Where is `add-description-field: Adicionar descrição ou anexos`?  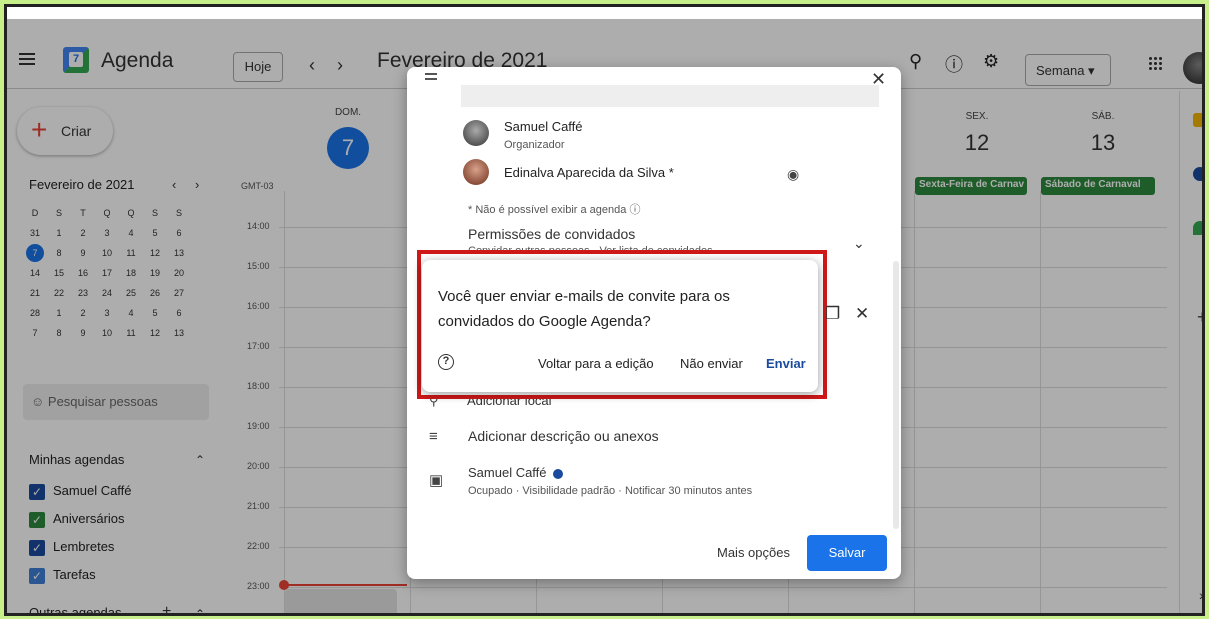
add-description-field: Adicionar descrição ou anexos is located at coordinates (563, 436).